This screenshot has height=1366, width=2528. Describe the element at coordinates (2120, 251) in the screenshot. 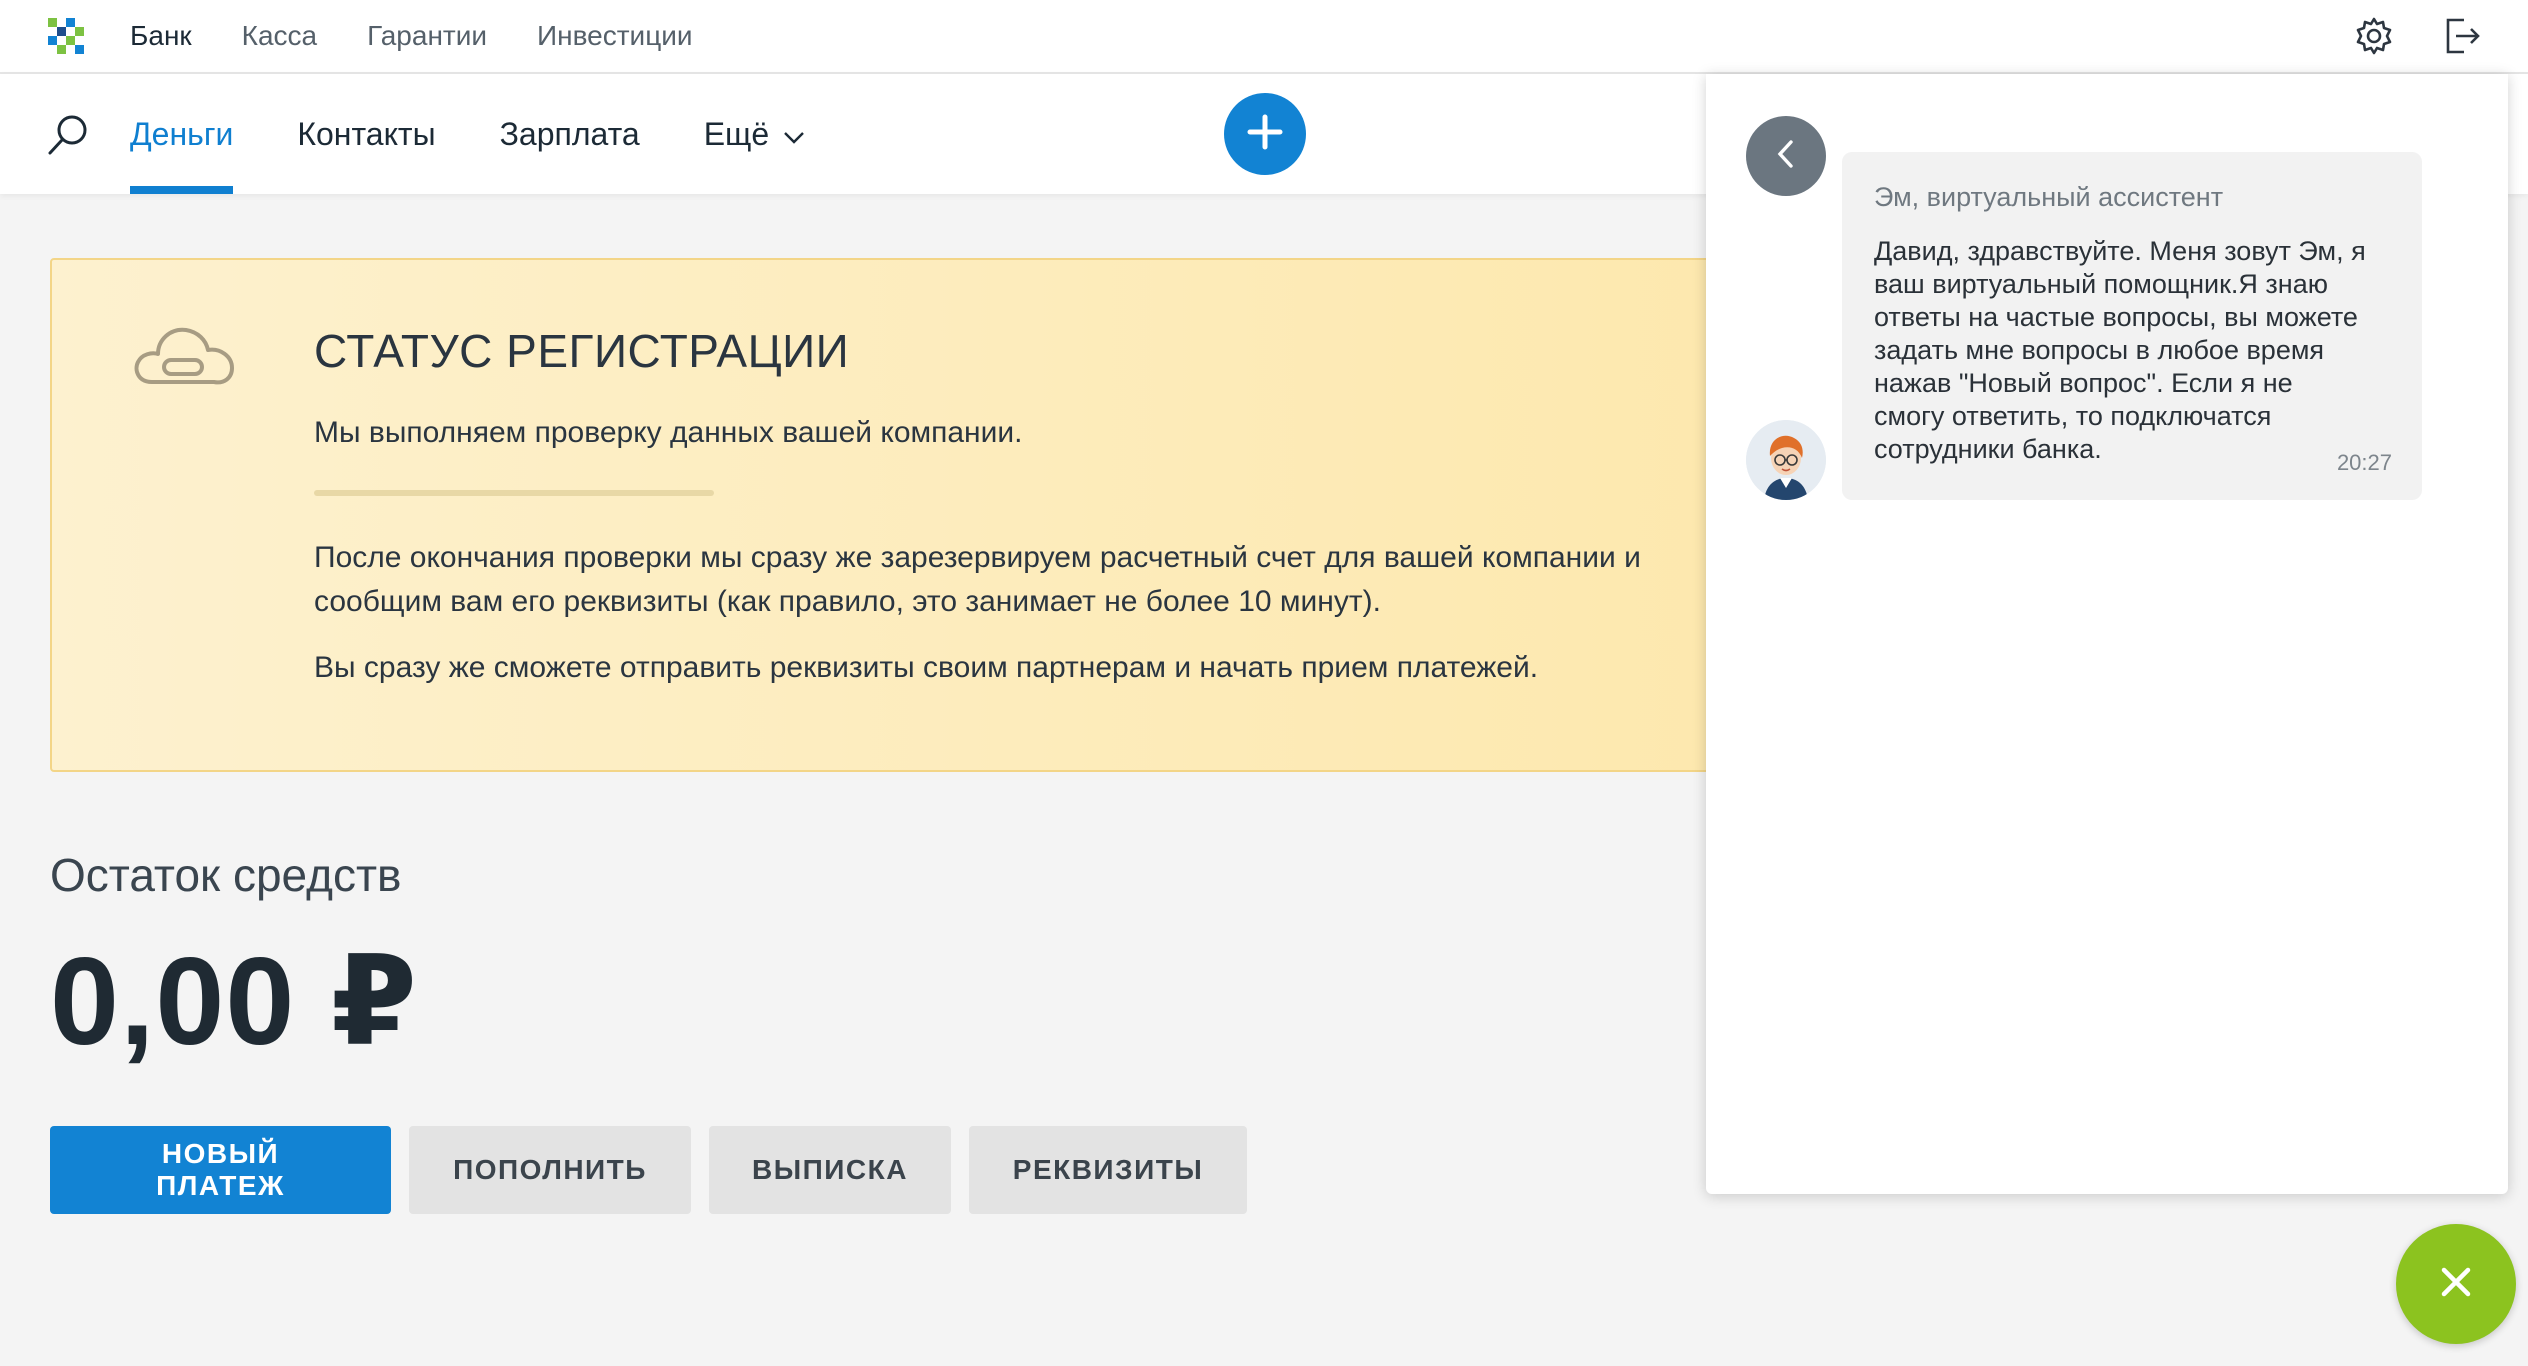

I see `chat-message-line: Давид, здравствуйте. Меня зовут Эм, я` at that location.